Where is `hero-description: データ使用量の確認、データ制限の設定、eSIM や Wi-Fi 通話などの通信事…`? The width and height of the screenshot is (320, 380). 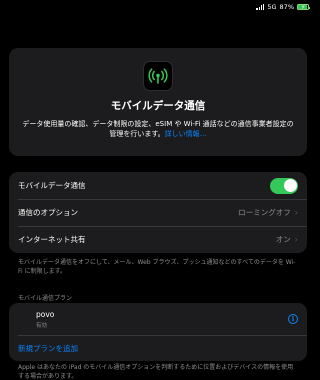 hero-description: データ使用量の確認、データ制限の設定、eSIM や Wi-Fi 通話などの通信事… is located at coordinates (158, 129).